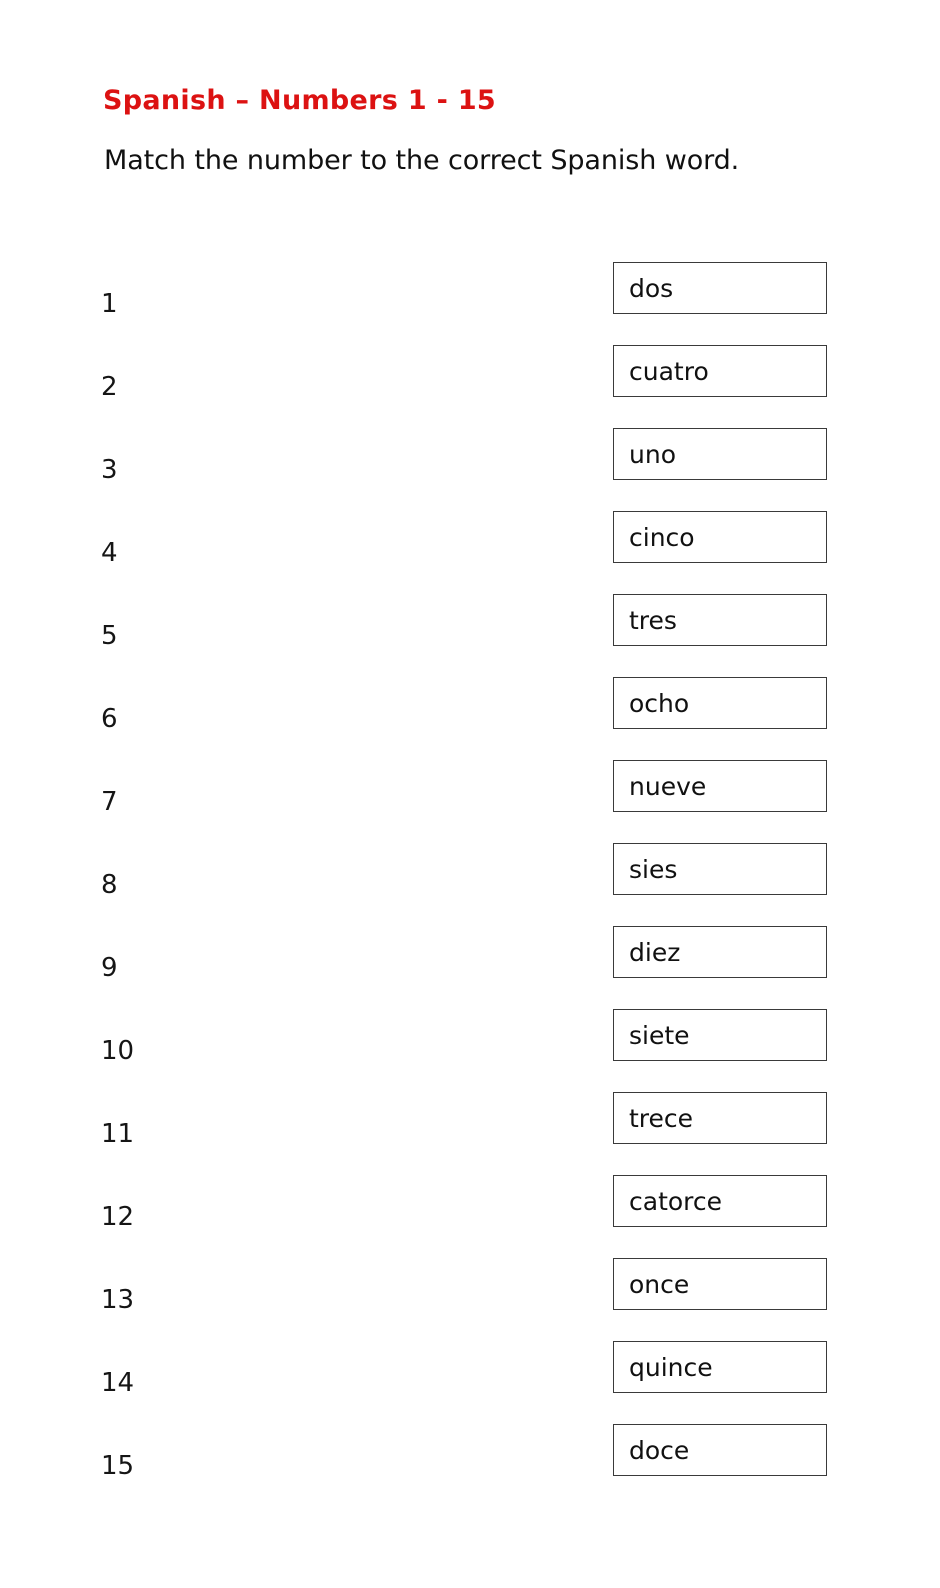  What do you see at coordinates (651, 288) in the screenshot?
I see `word-box-text: dos` at bounding box center [651, 288].